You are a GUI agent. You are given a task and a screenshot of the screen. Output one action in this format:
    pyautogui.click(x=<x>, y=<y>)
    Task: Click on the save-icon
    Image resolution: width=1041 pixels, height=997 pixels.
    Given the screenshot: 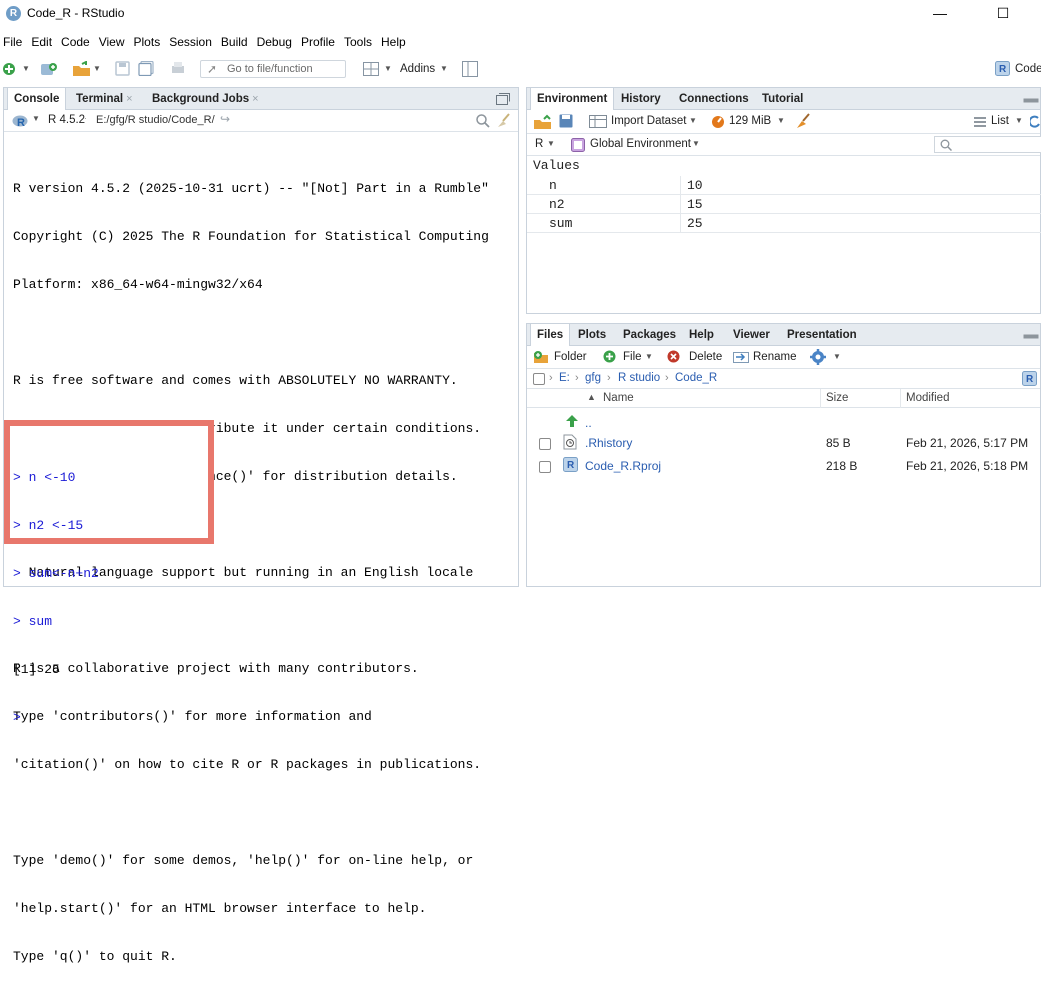 What is the action you would take?
    pyautogui.click(x=122, y=68)
    